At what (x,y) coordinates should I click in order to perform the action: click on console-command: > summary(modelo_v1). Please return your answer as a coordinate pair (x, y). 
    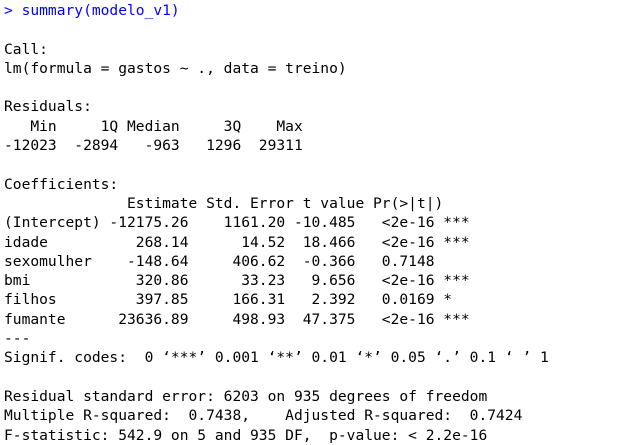
    Looking at the image, I should click on (92, 10).